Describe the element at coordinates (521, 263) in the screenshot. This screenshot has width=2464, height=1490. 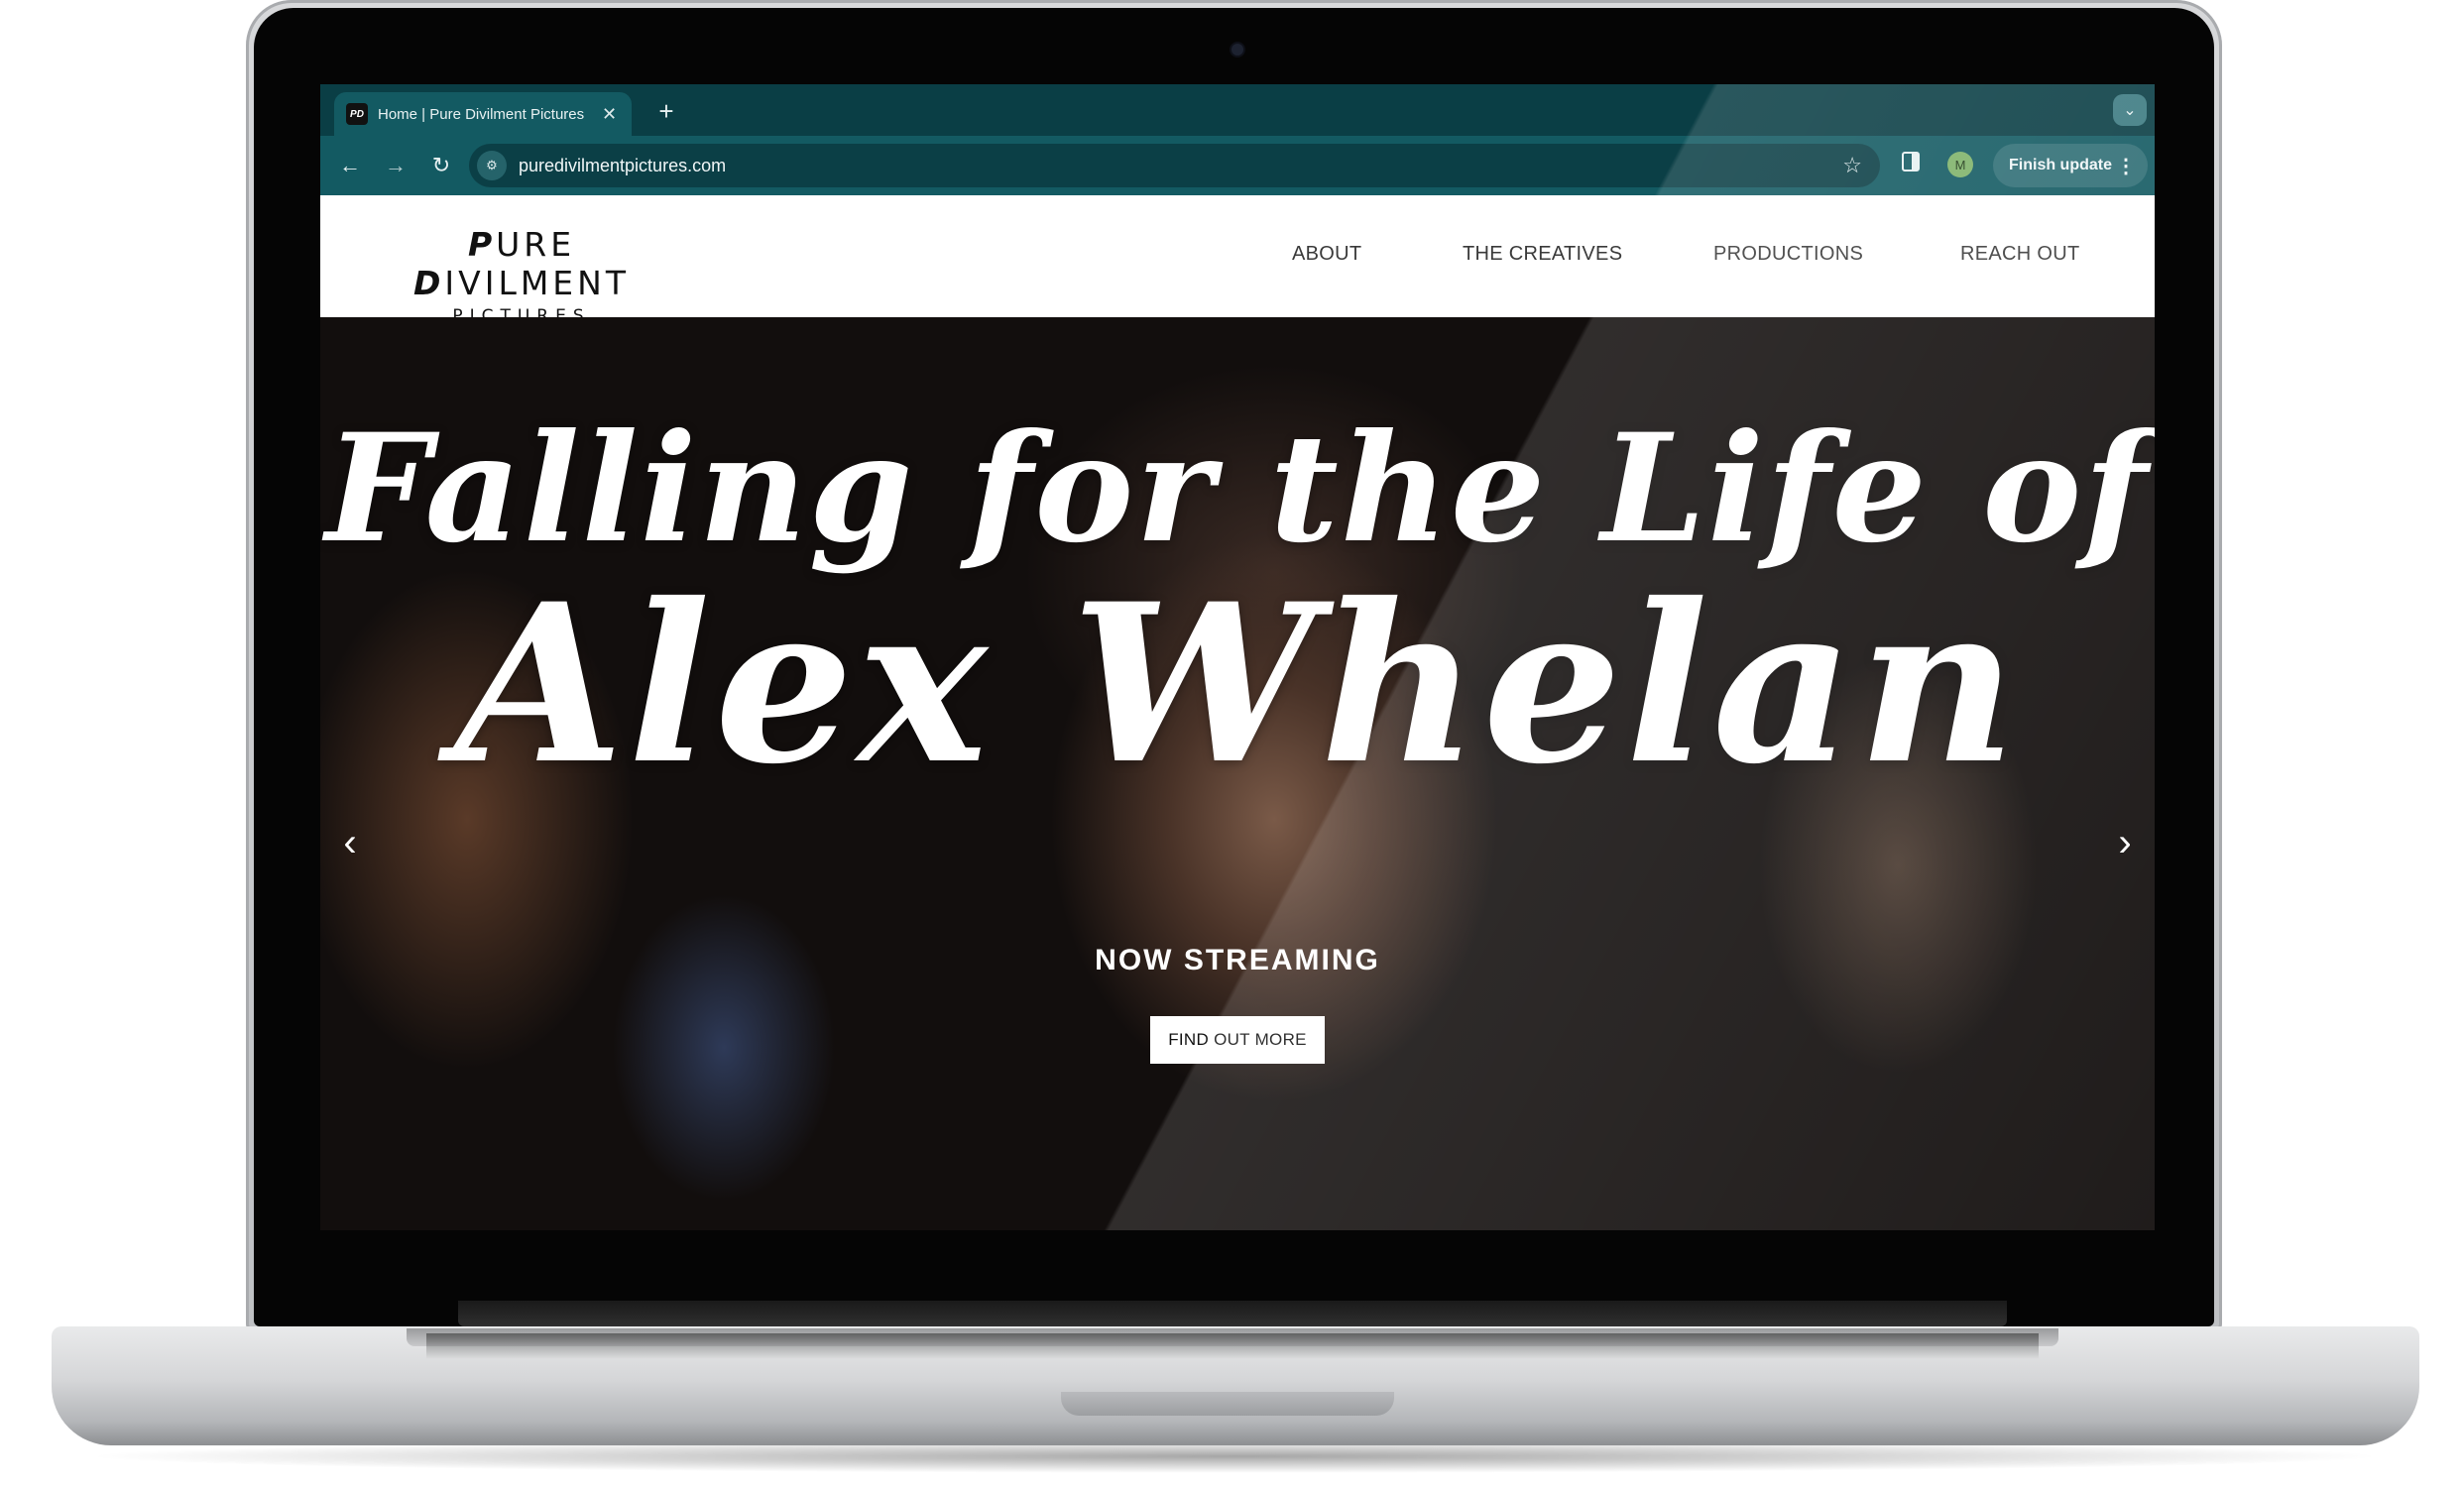
I see `logo-wordmark: PURE DIVILMENT` at that location.